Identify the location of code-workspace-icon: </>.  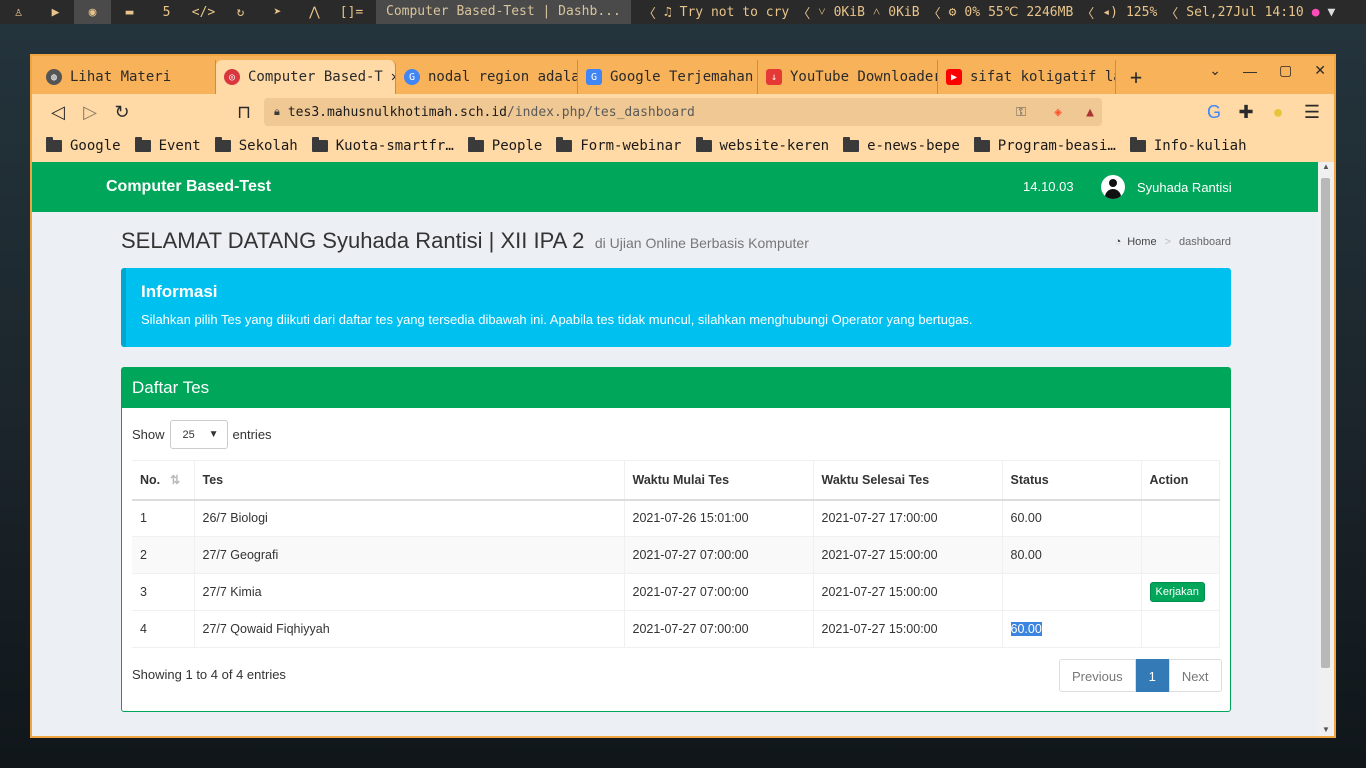
(203, 12).